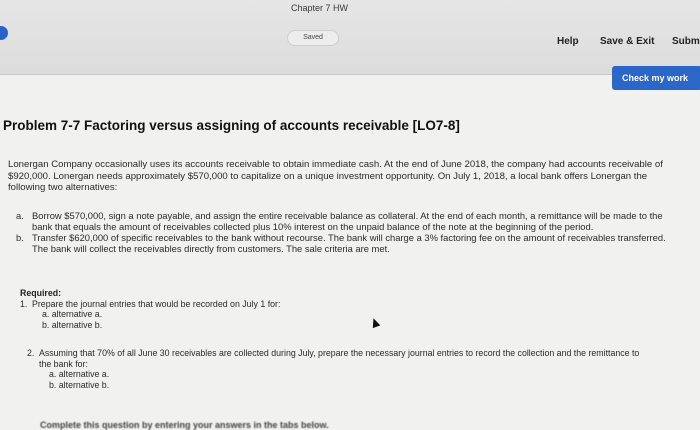 The width and height of the screenshot is (700, 430). Describe the element at coordinates (313, 38) in the screenshot. I see `saved-status-badge: Saved` at that location.